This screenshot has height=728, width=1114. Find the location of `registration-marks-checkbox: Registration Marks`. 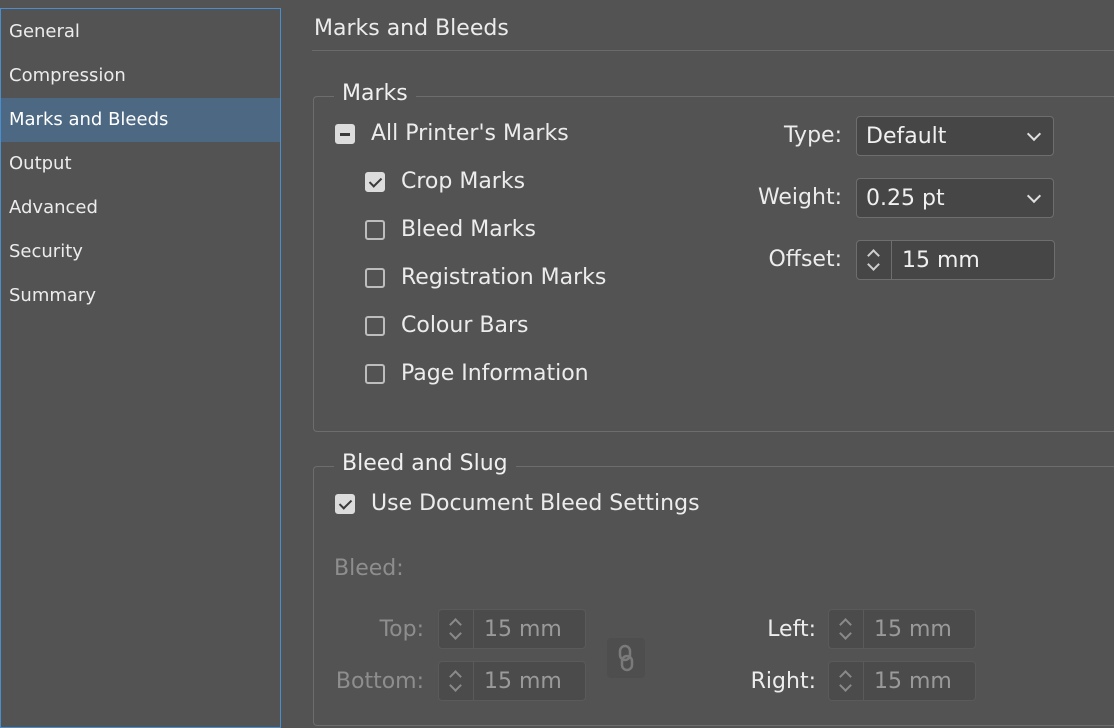

registration-marks-checkbox: Registration Marks is located at coordinates (485, 277).